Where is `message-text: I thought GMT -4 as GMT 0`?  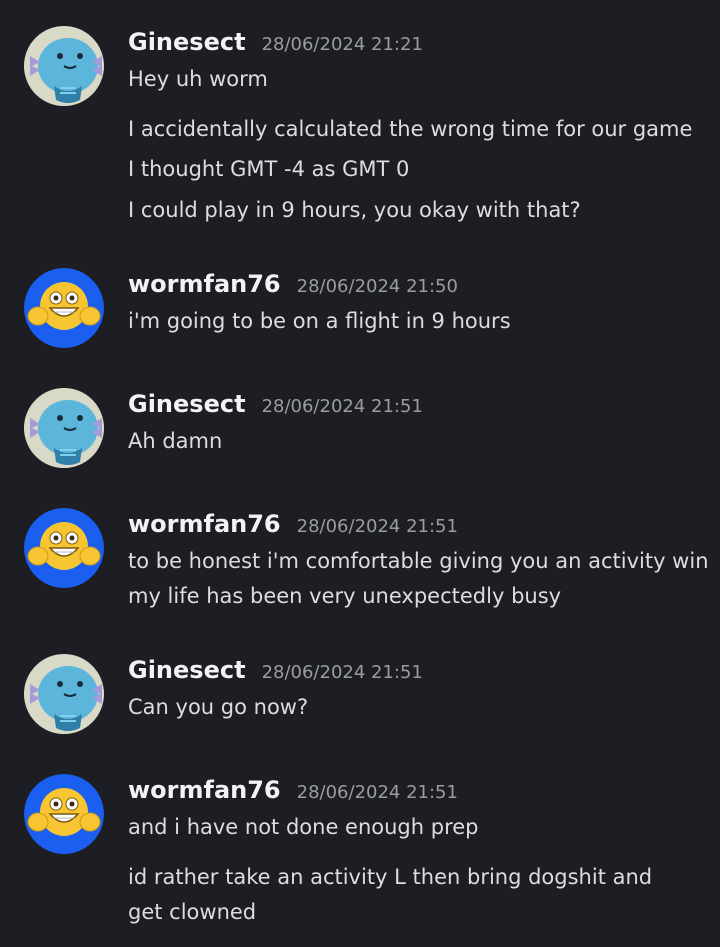
message-text: I thought GMT -4 as GMT 0 is located at coordinates (269, 169).